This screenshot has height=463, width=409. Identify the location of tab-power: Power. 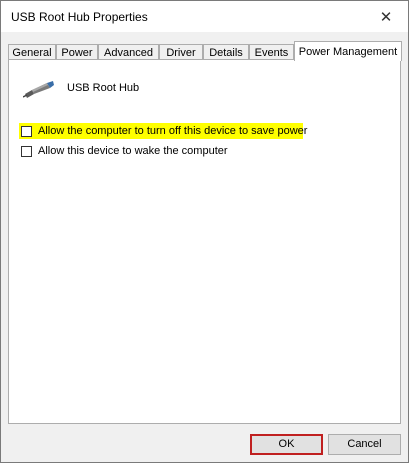
(77, 52).